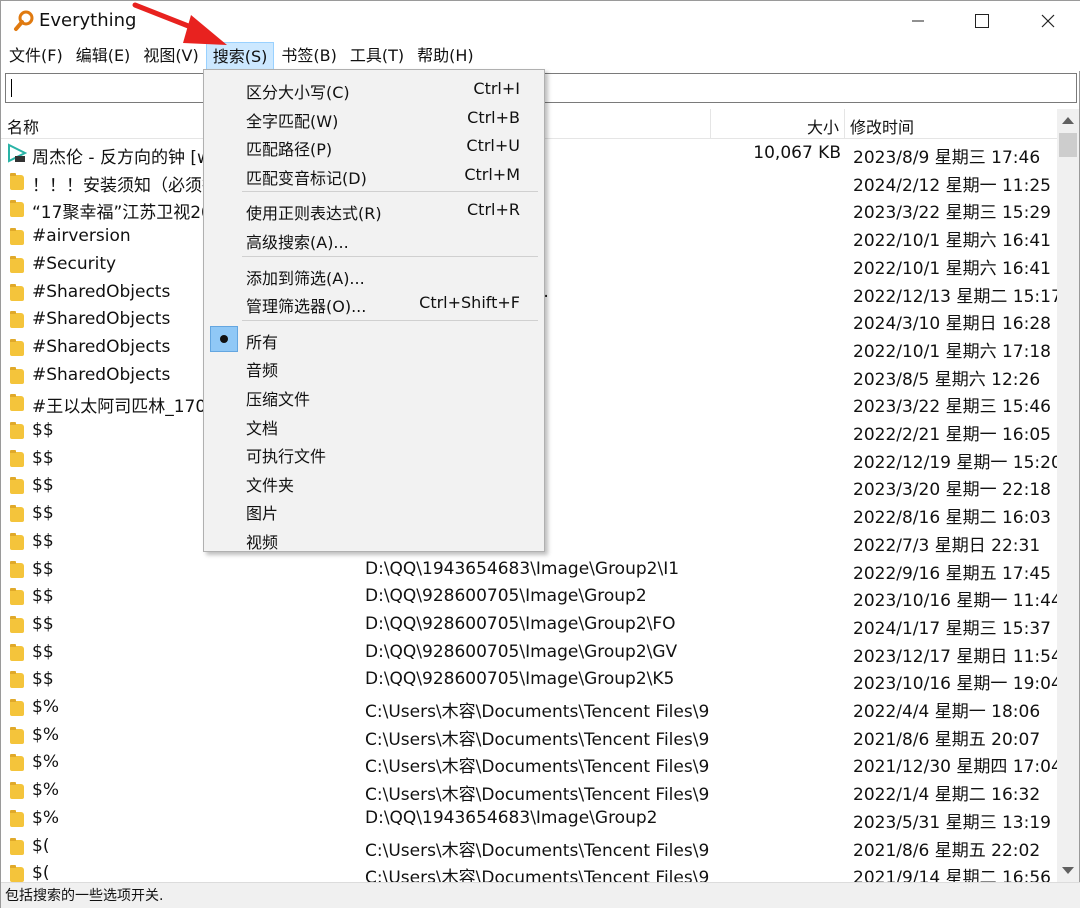 The image size is (1080, 908). I want to click on cell-modified: 2021/8/6 星期五 22:02, so click(947, 850).